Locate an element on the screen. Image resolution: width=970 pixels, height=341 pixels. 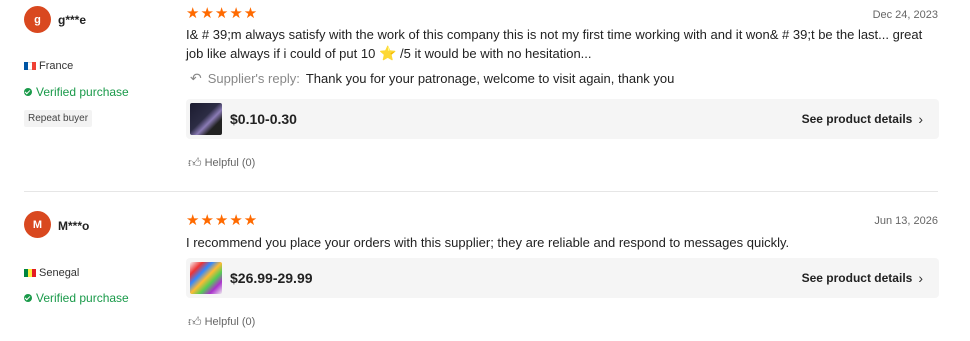
reviewer-country: France is located at coordinates (48, 66).